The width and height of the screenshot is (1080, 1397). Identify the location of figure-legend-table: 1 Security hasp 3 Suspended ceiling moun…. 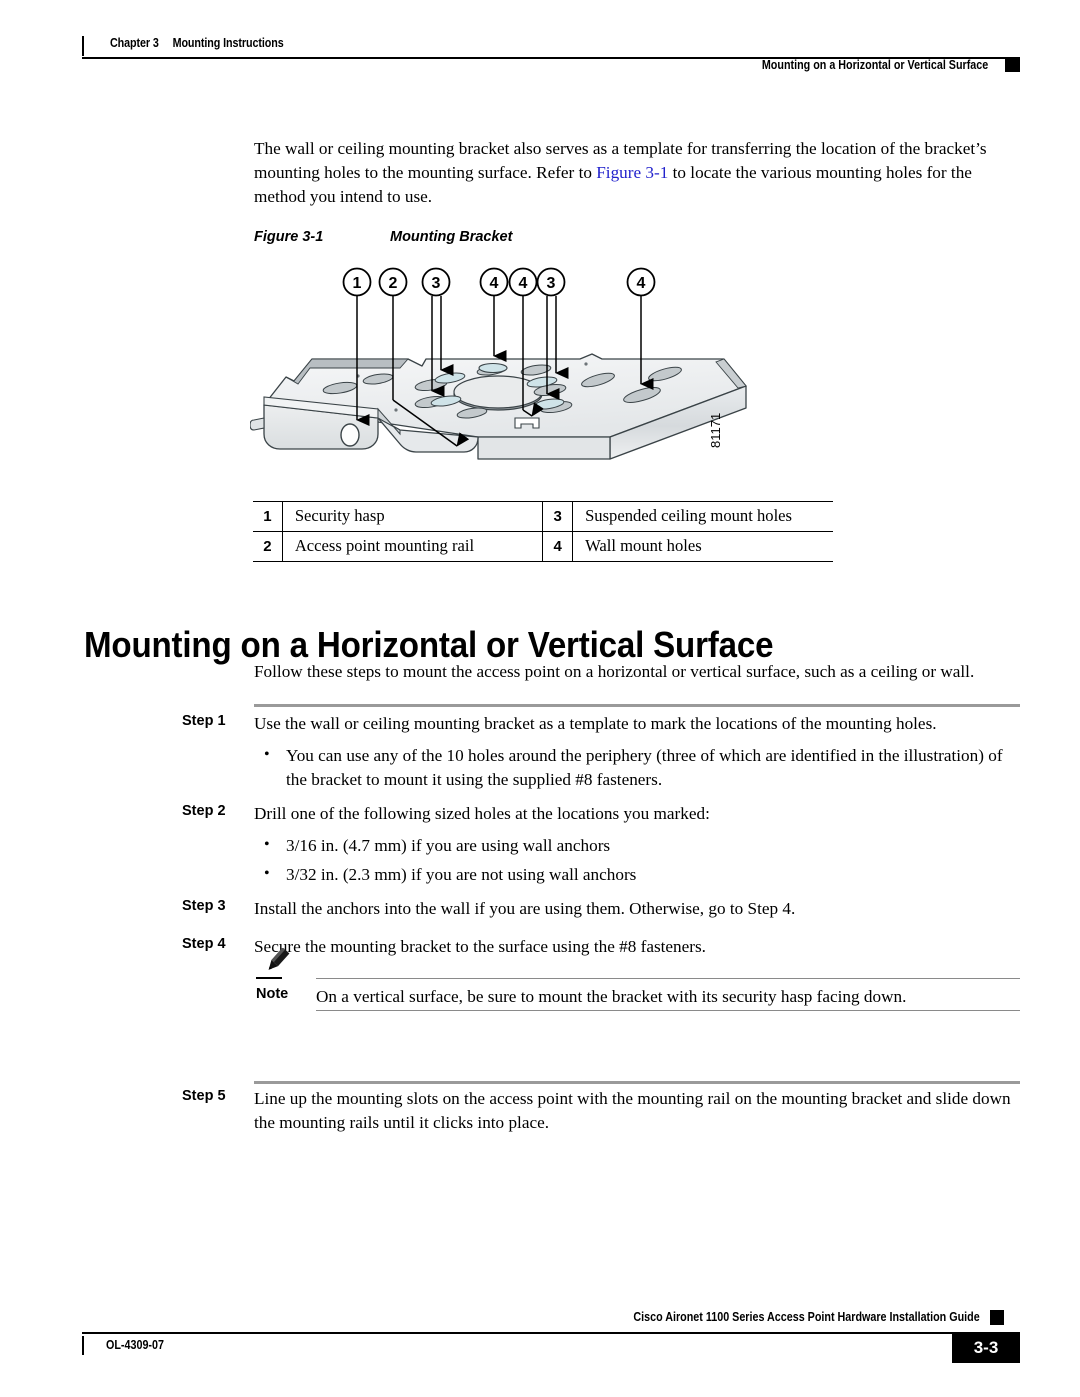
(543, 531).